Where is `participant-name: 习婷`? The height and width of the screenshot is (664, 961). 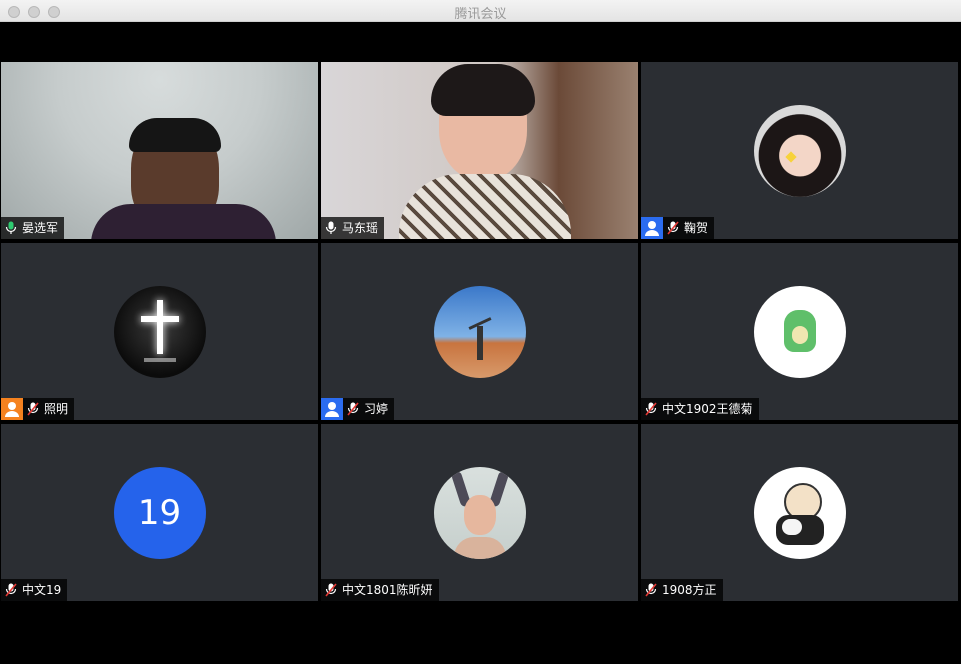 participant-name: 习婷 is located at coordinates (376, 409).